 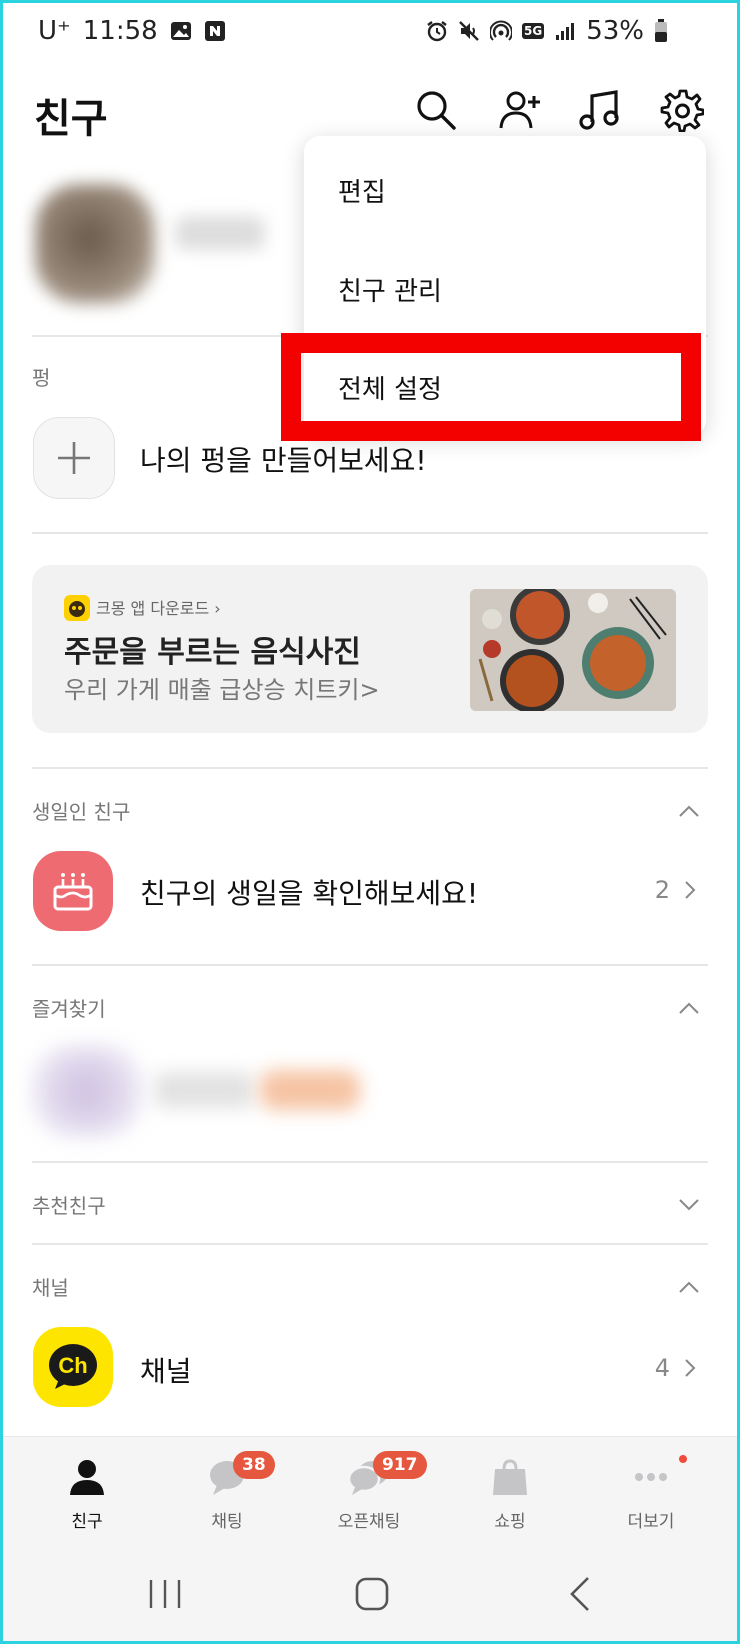 I want to click on battery-percent: 53%, so click(x=615, y=31).